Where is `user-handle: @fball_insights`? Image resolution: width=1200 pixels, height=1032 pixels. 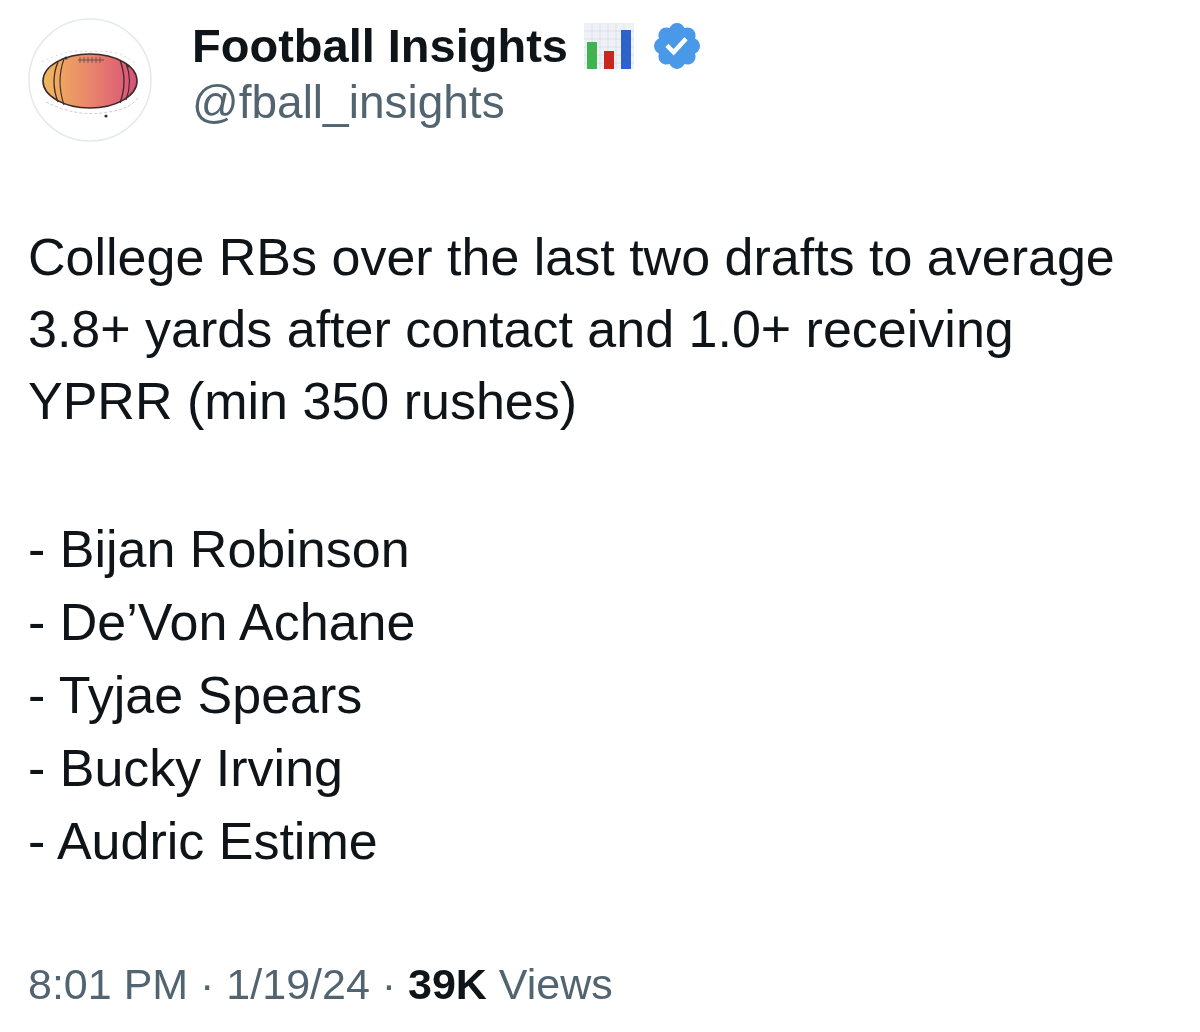
user-handle: @fball_insights is located at coordinates (446, 102).